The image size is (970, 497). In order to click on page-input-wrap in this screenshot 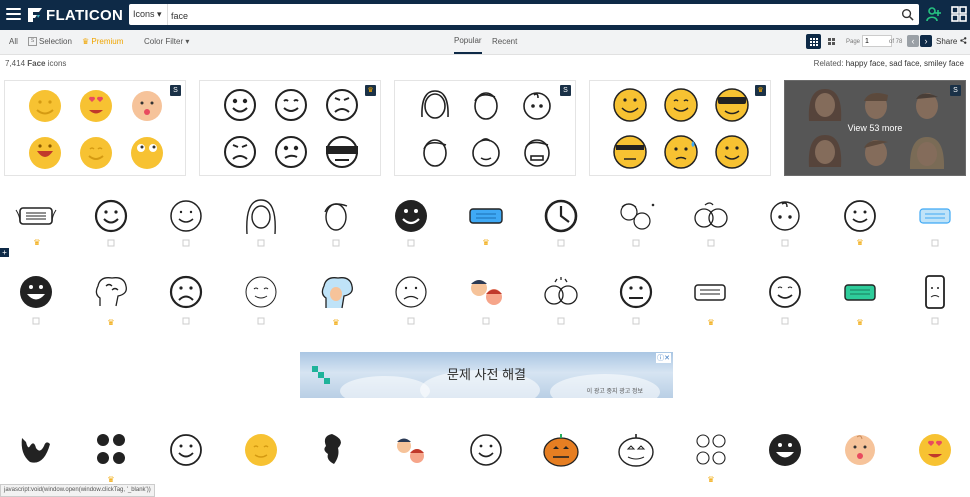, I will do `click(877, 42)`.